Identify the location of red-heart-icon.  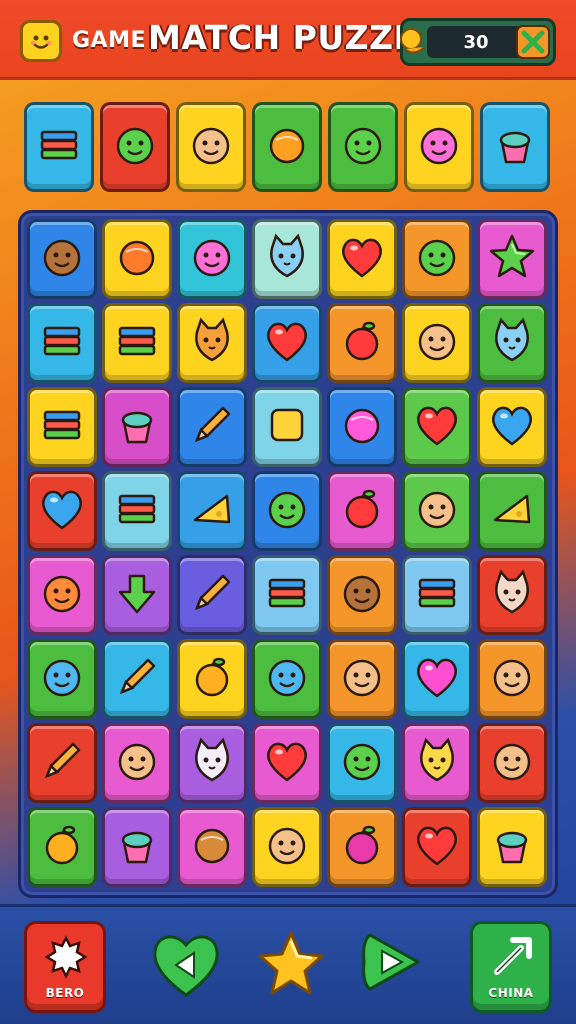
(437, 427).